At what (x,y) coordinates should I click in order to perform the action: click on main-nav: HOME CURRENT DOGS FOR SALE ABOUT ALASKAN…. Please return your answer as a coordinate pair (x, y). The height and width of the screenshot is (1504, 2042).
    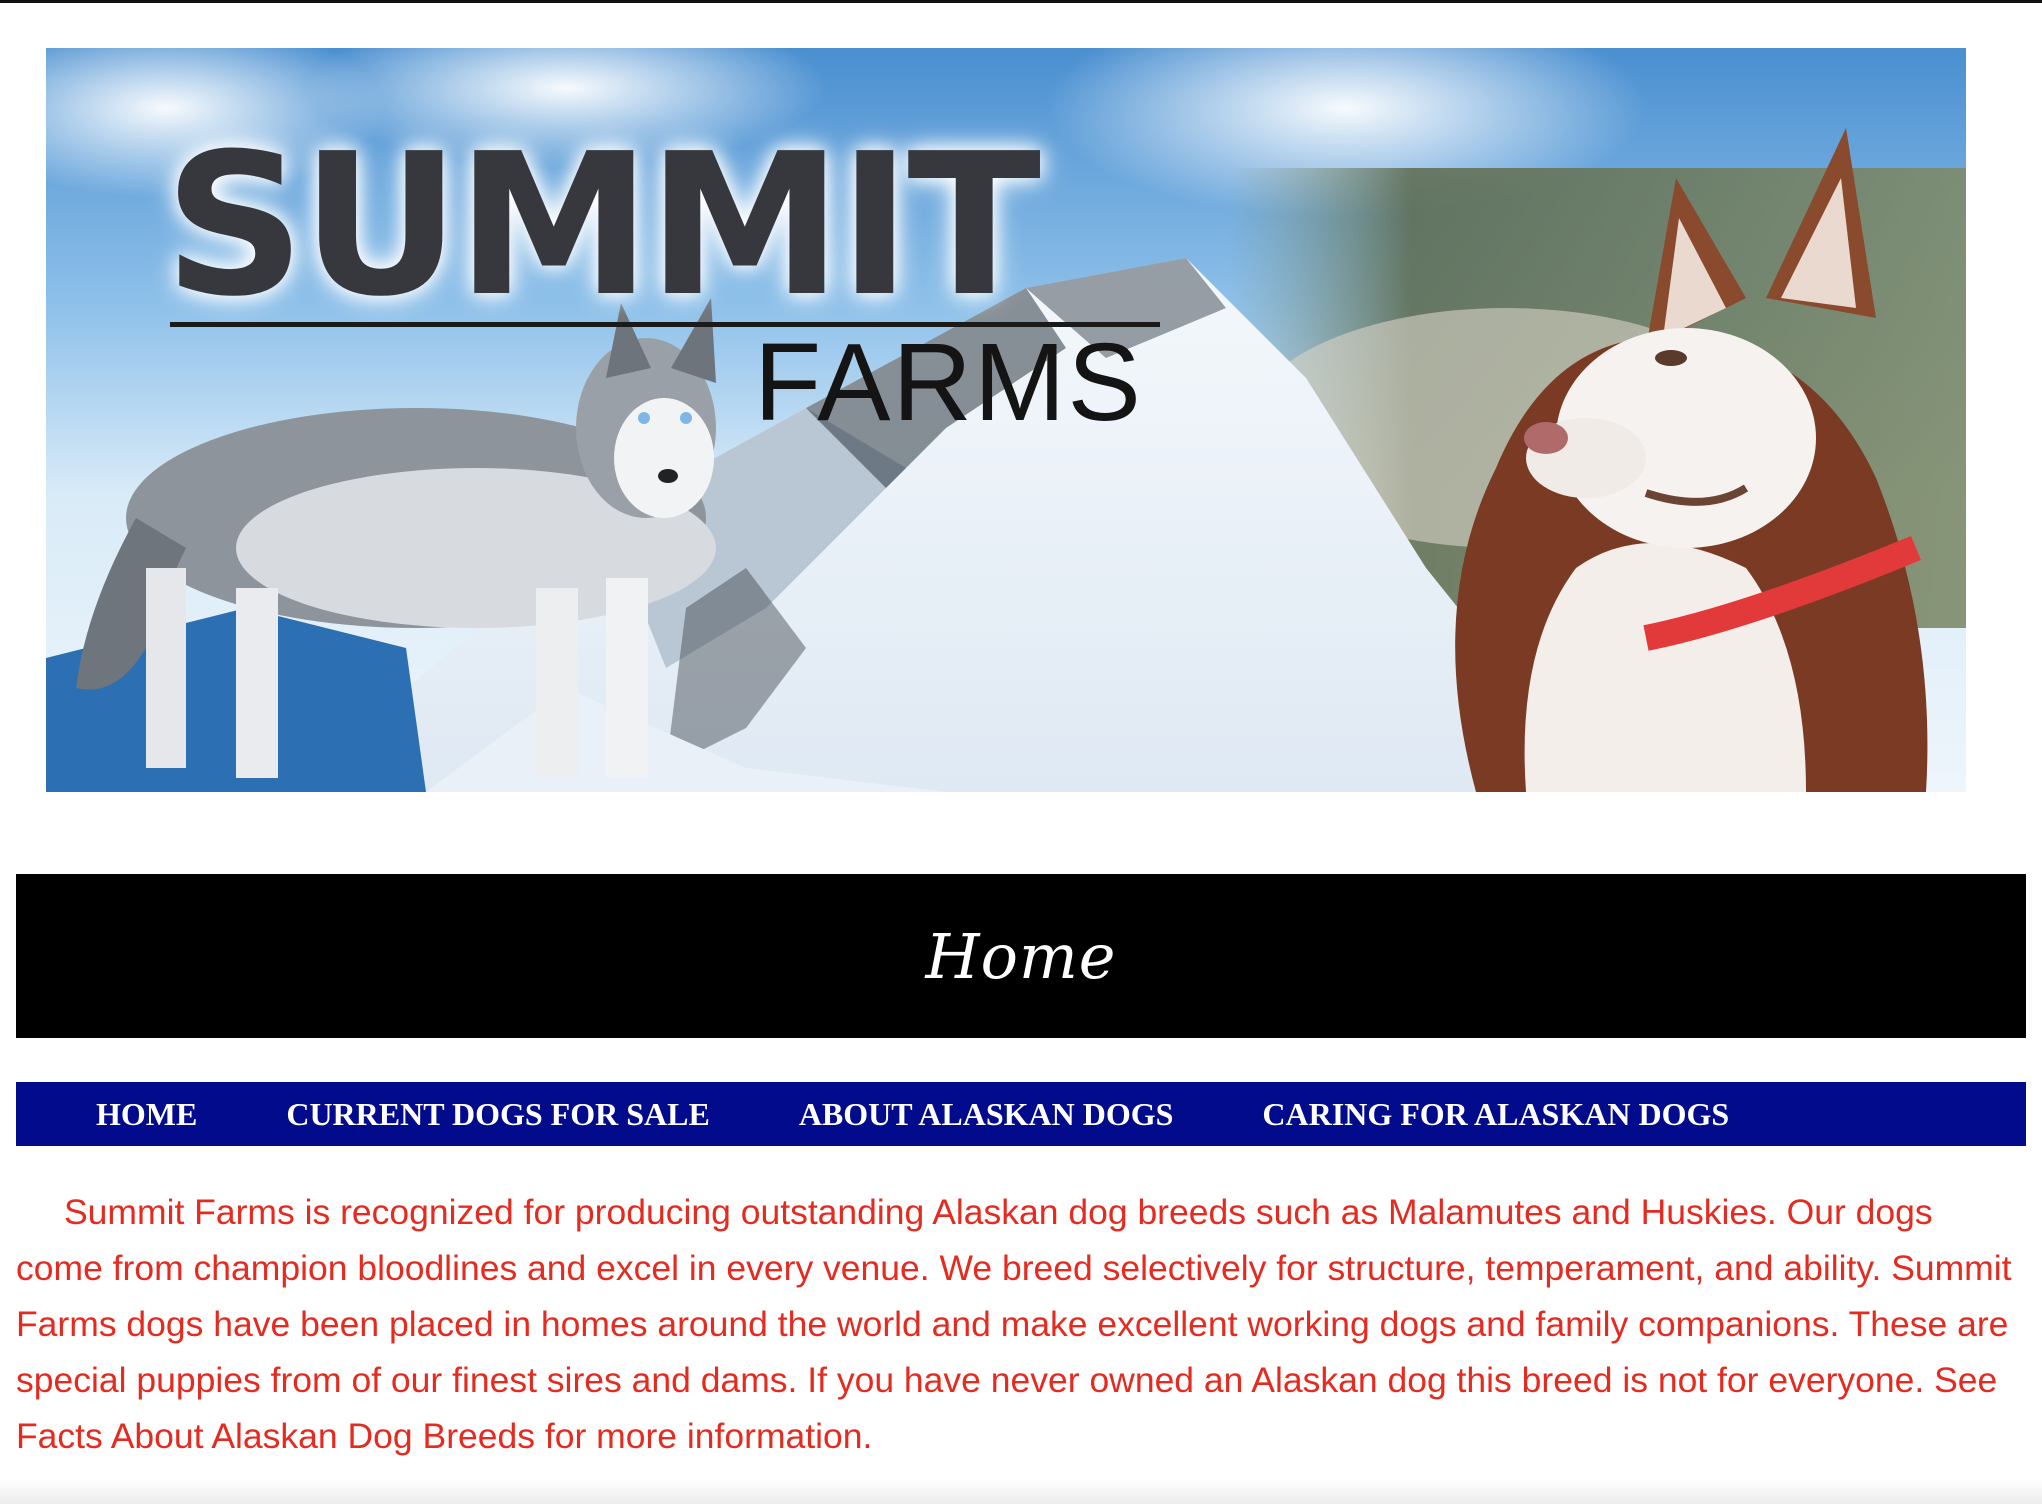
    Looking at the image, I should click on (1021, 1114).